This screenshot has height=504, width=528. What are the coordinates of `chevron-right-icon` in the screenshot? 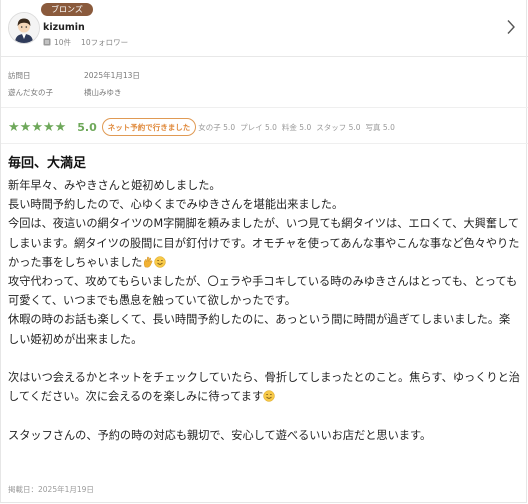 It's located at (511, 27).